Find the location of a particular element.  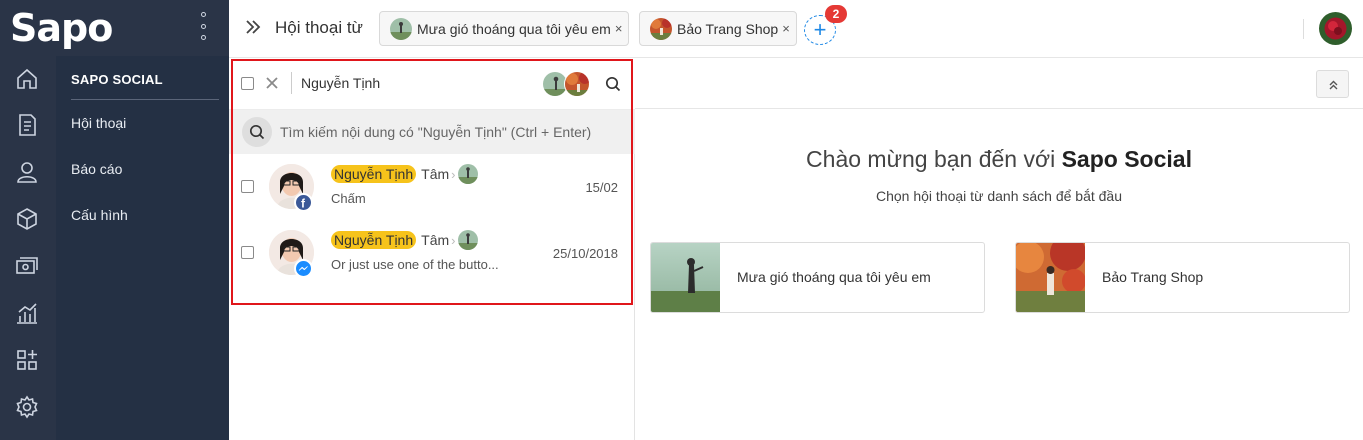

page-tab-label: Bảo Trang Shop is located at coordinates (728, 28).